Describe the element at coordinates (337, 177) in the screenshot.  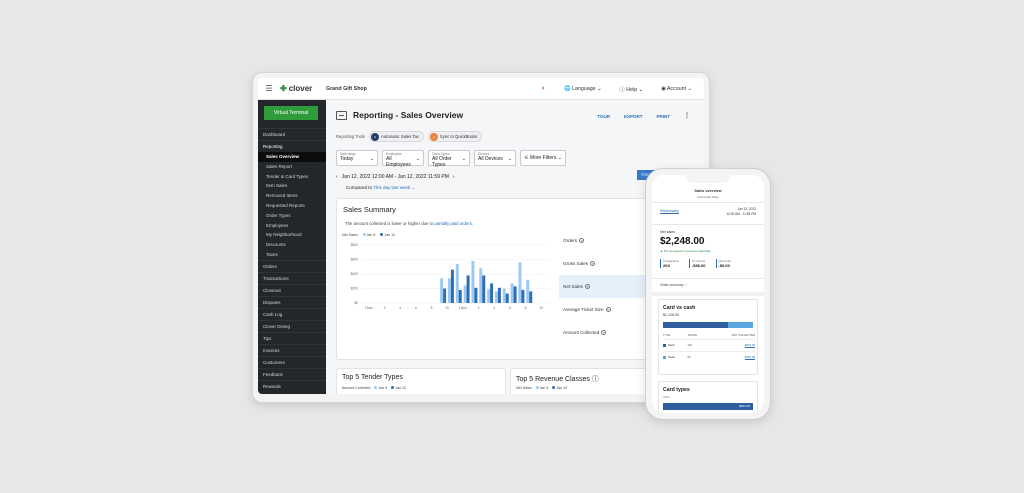
I see `chevron-left-icon: ‹` at that location.